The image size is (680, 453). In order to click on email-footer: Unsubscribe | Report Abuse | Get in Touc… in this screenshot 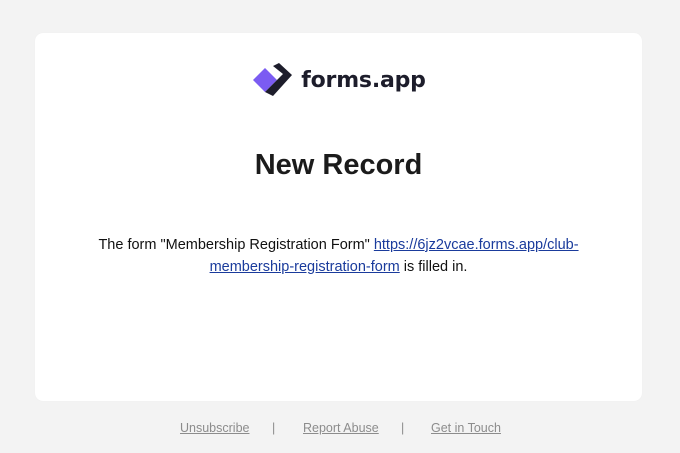, I will do `click(340, 429)`.